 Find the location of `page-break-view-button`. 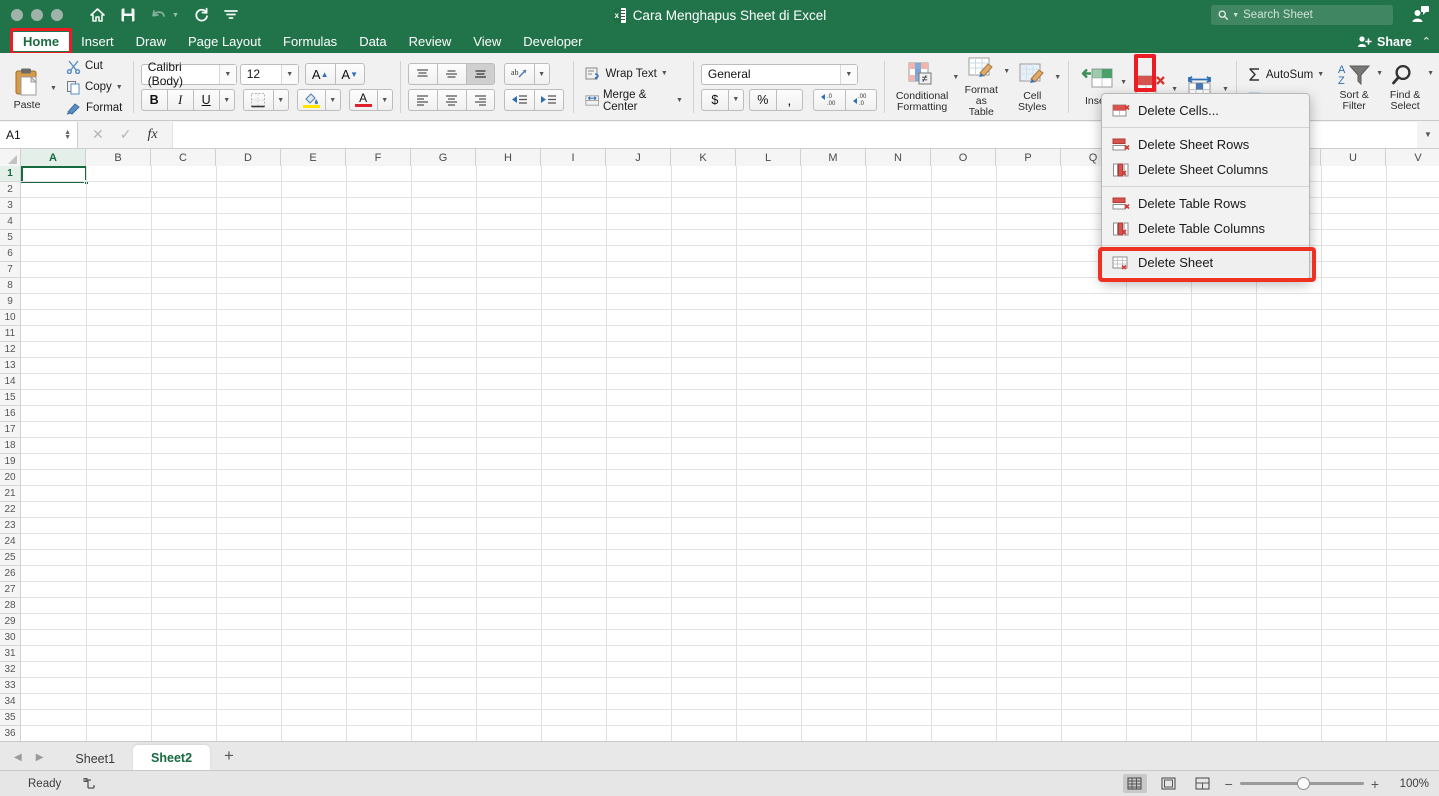

page-break-view-button is located at coordinates (1203, 783).